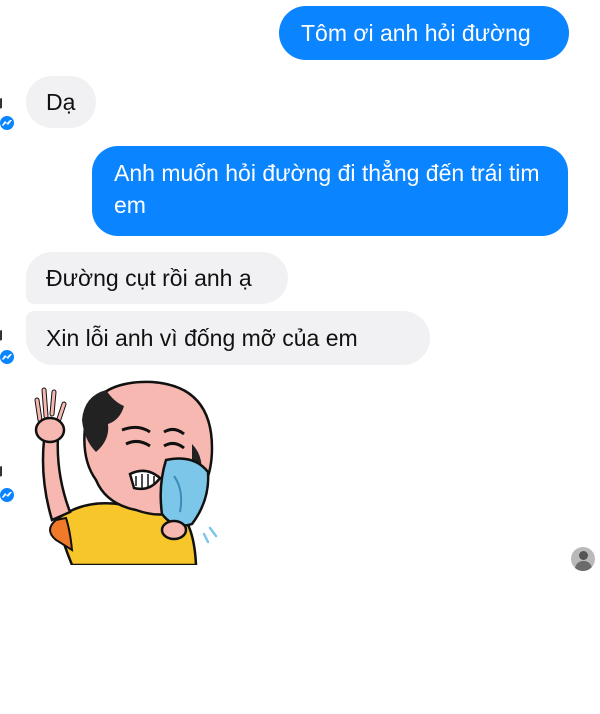  Describe the element at coordinates (129, 472) in the screenshot. I see `crying-bald-man-sticker` at that location.